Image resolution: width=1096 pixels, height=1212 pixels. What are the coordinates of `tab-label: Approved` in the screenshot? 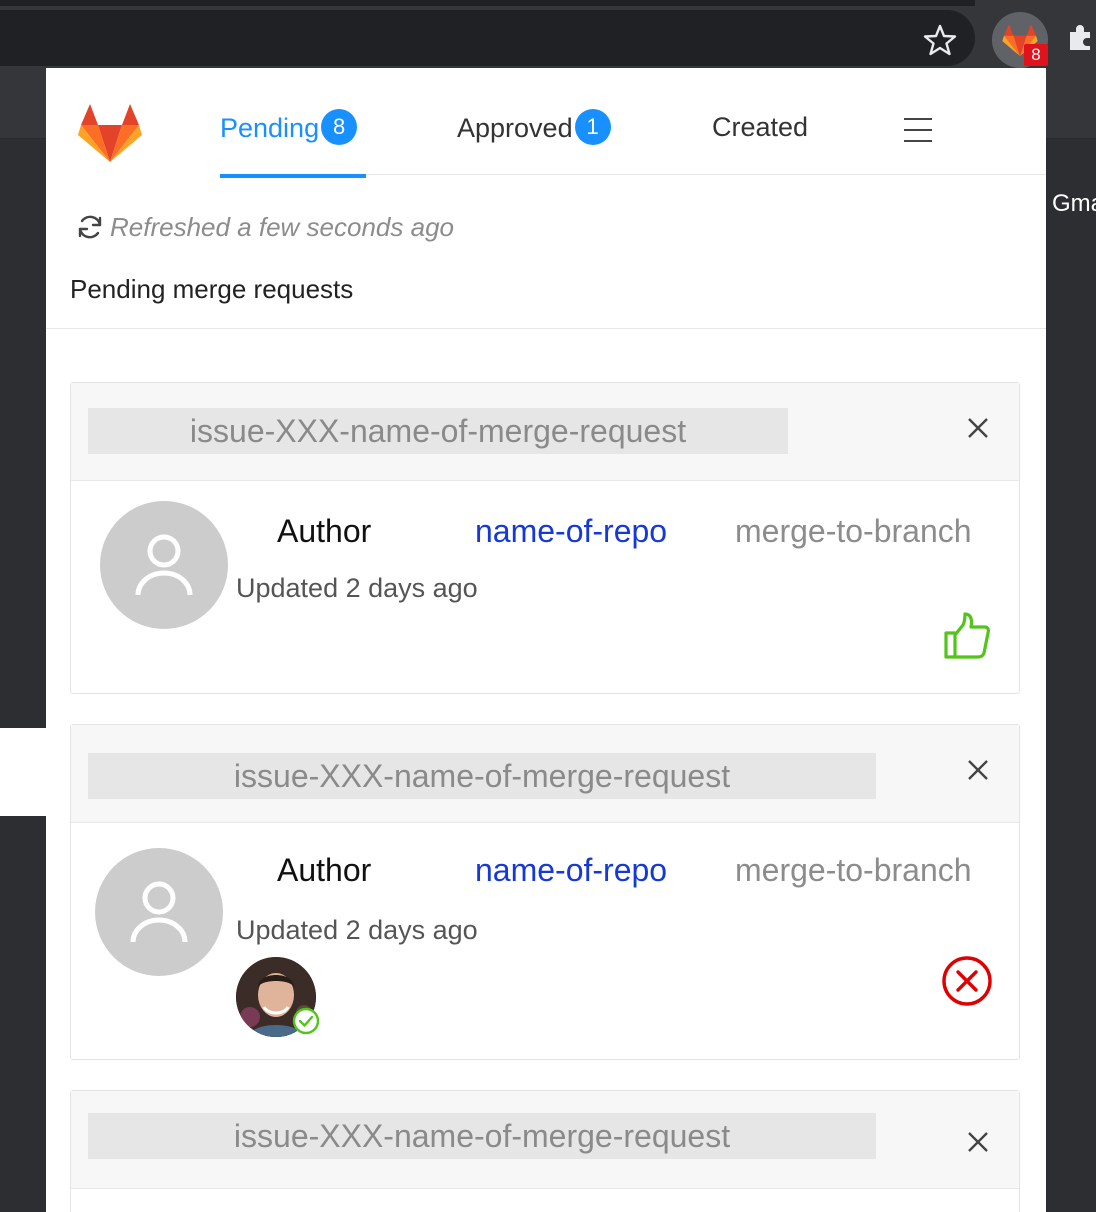 It's located at (515, 128).